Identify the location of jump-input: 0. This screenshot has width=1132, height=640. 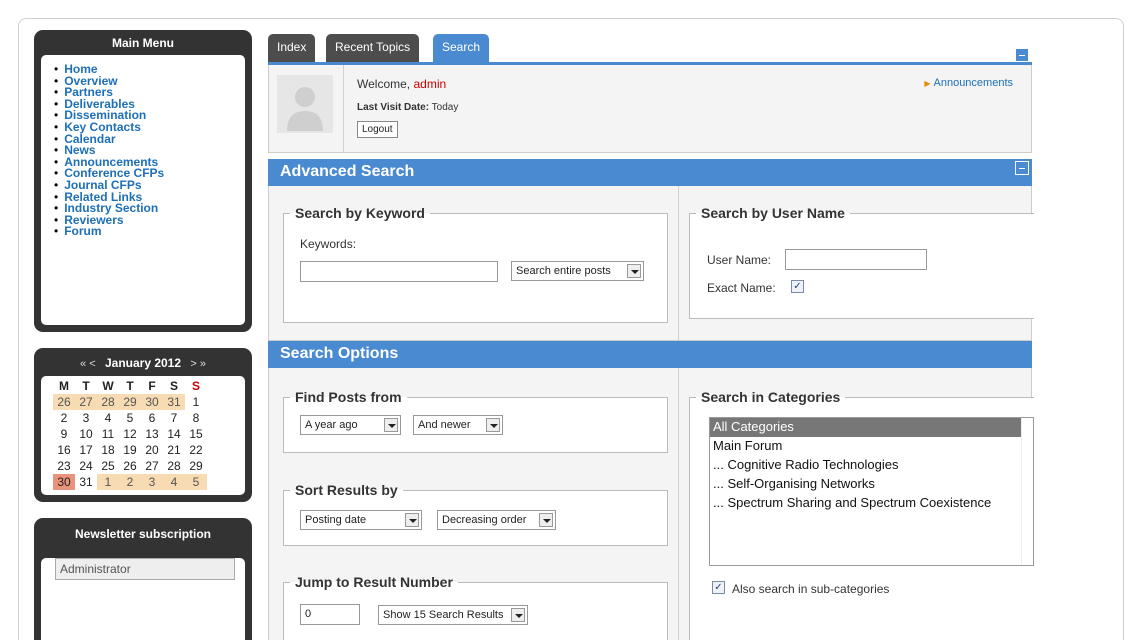
(330, 614).